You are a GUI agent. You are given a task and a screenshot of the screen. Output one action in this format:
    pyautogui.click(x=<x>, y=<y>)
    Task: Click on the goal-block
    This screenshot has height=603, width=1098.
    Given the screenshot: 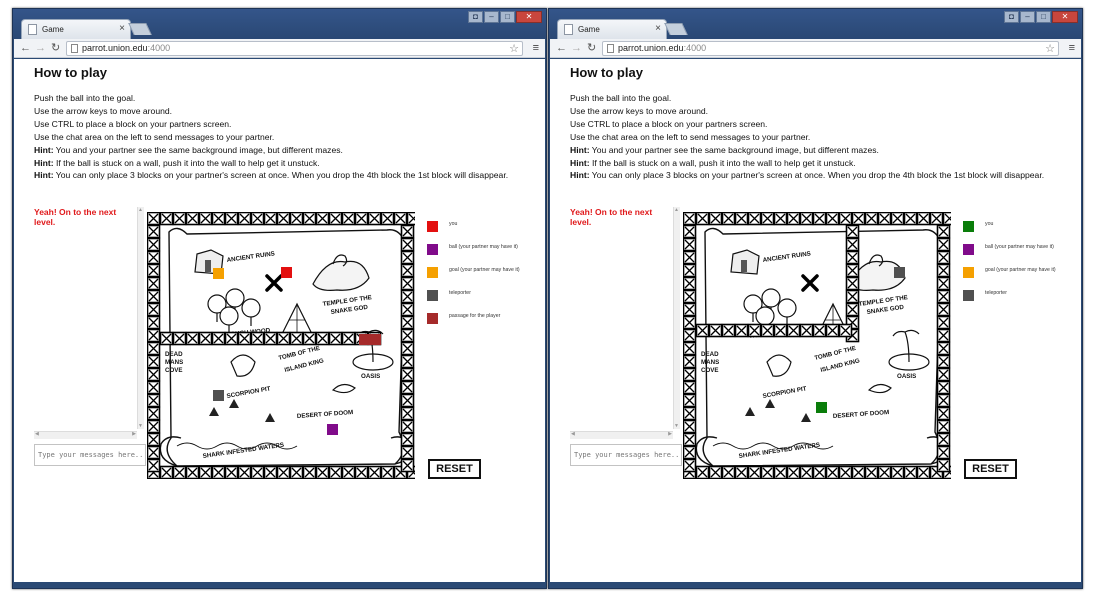 What is the action you would take?
    pyautogui.click(x=218, y=273)
    